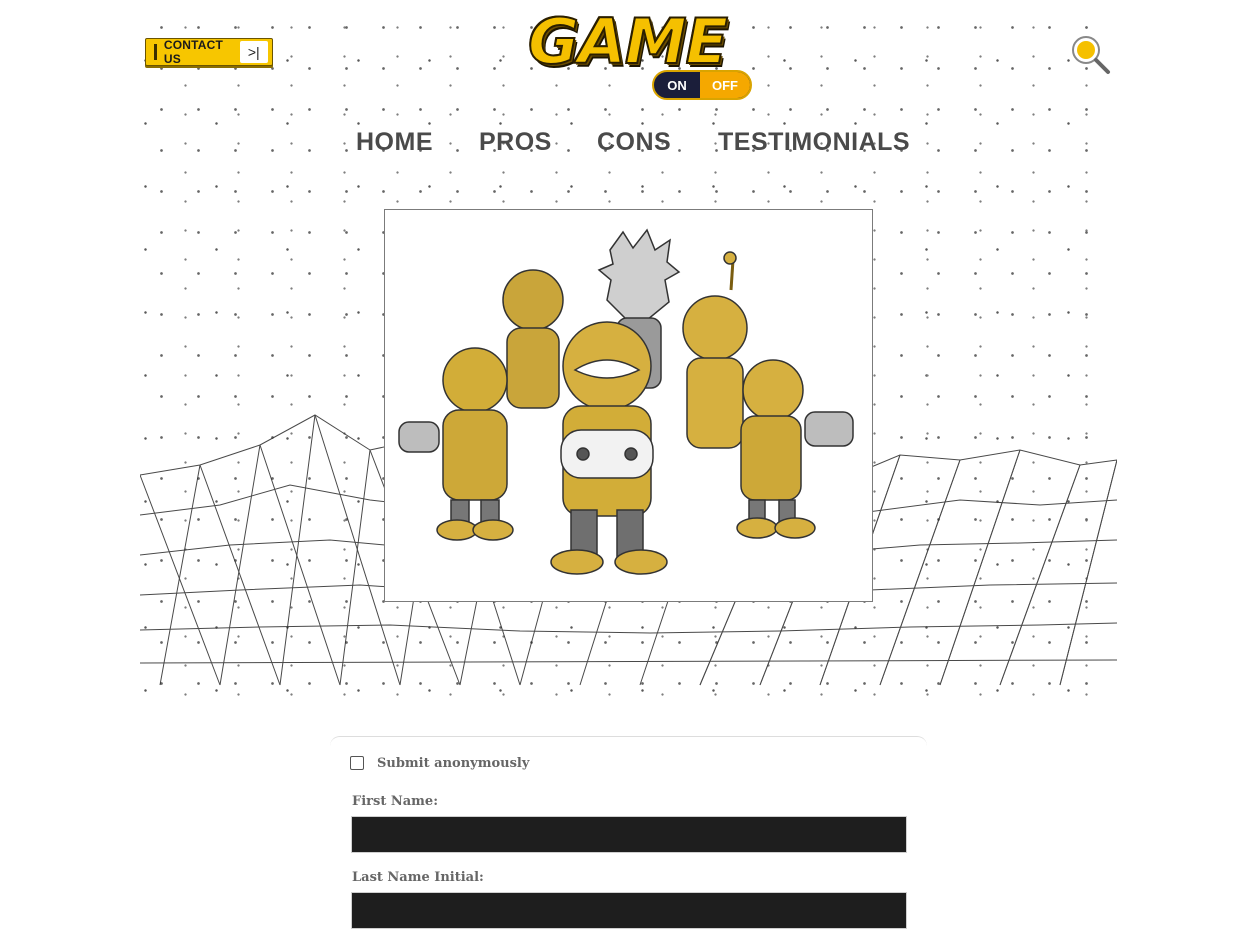  I want to click on last-name-initial-label: Last Name Initial:, so click(418, 877).